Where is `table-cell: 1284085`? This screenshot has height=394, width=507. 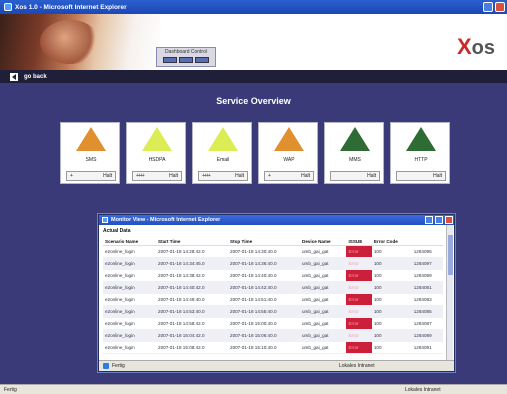
table-cell: 1284085 is located at coordinates (427, 311).